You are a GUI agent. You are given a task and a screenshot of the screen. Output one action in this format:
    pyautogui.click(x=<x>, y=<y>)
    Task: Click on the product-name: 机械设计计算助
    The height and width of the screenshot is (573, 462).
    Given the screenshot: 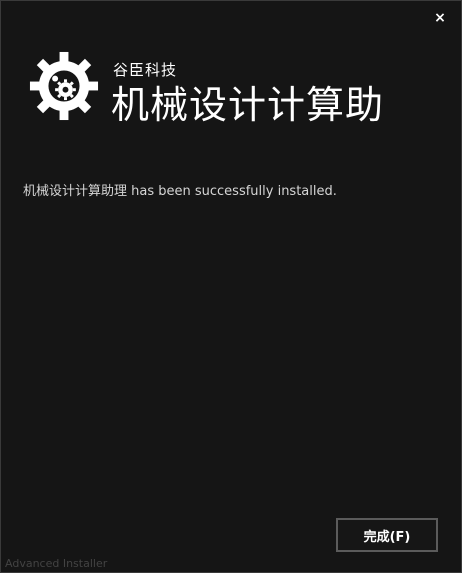 What is the action you would take?
    pyautogui.click(x=248, y=105)
    